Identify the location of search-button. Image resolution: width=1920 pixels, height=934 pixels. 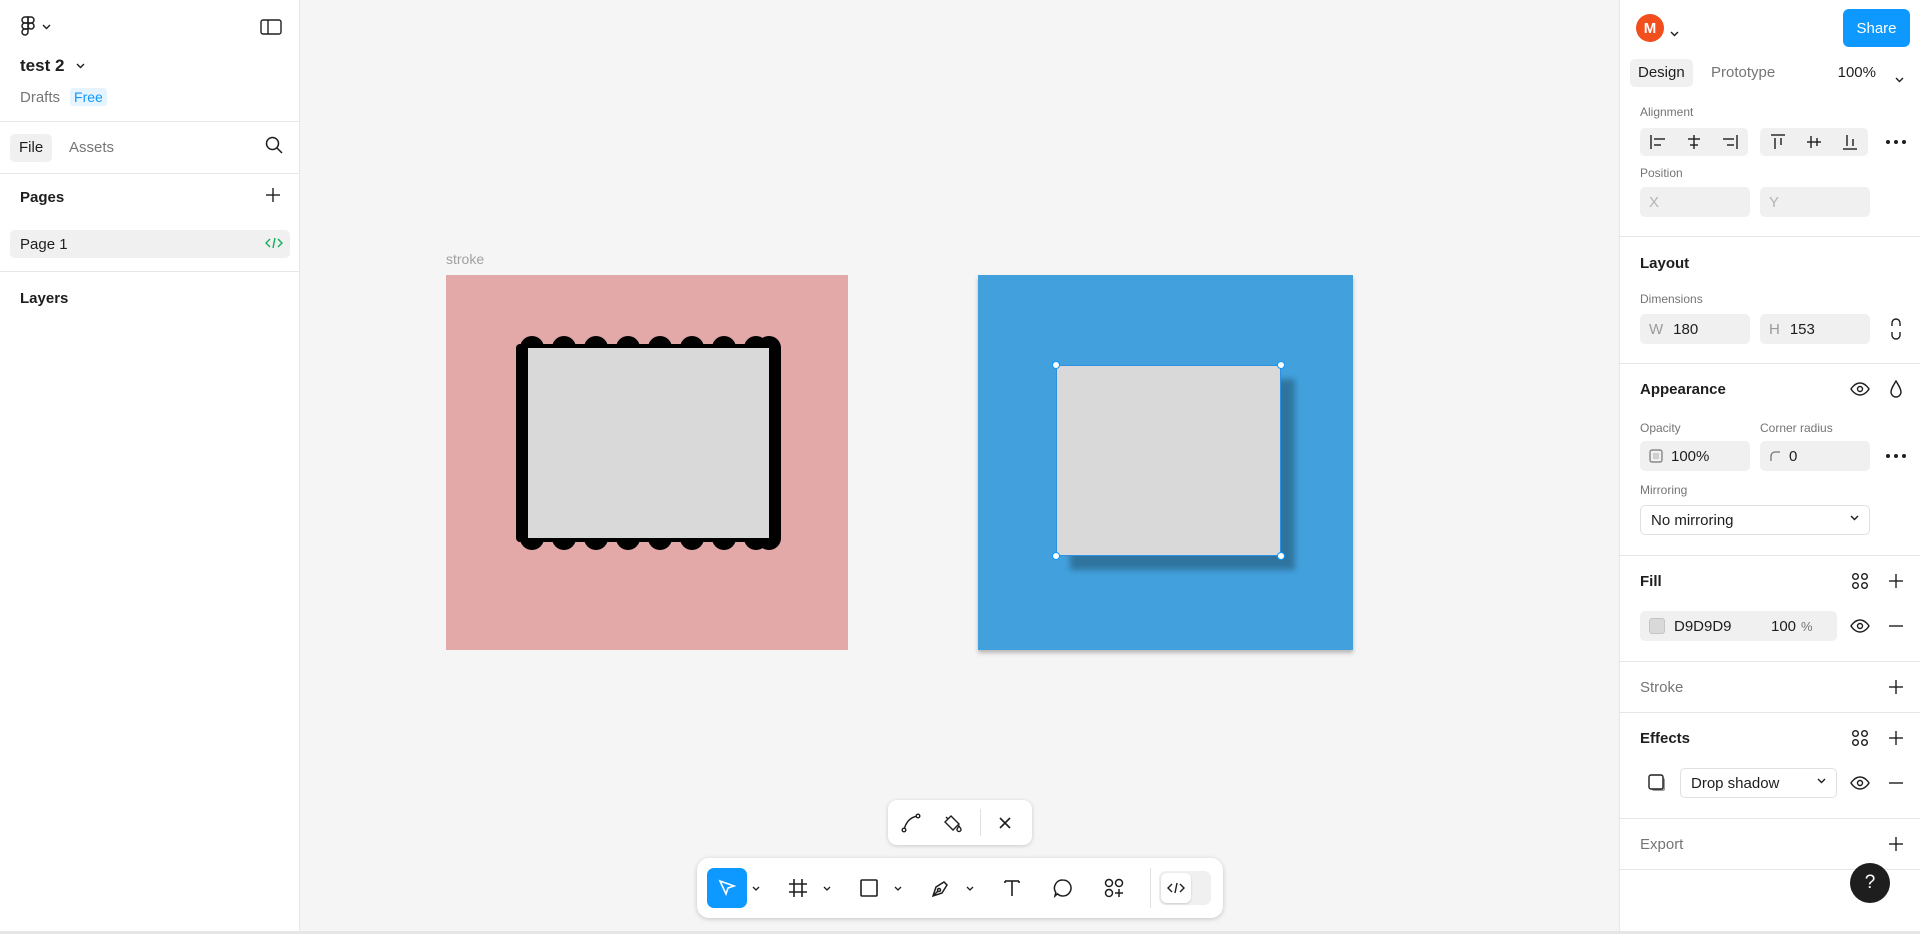
(274, 147).